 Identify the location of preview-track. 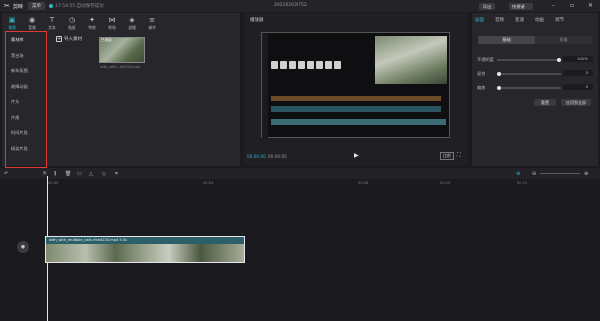
(356, 109).